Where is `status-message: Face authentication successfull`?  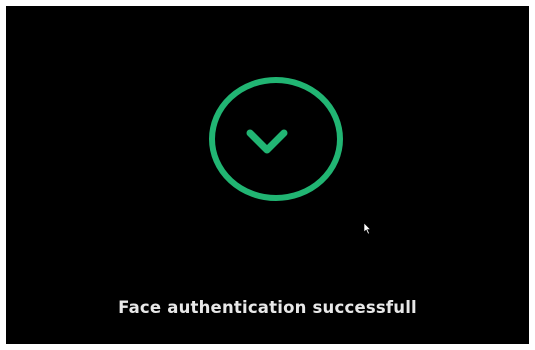 status-message: Face authentication successfull is located at coordinates (267, 307).